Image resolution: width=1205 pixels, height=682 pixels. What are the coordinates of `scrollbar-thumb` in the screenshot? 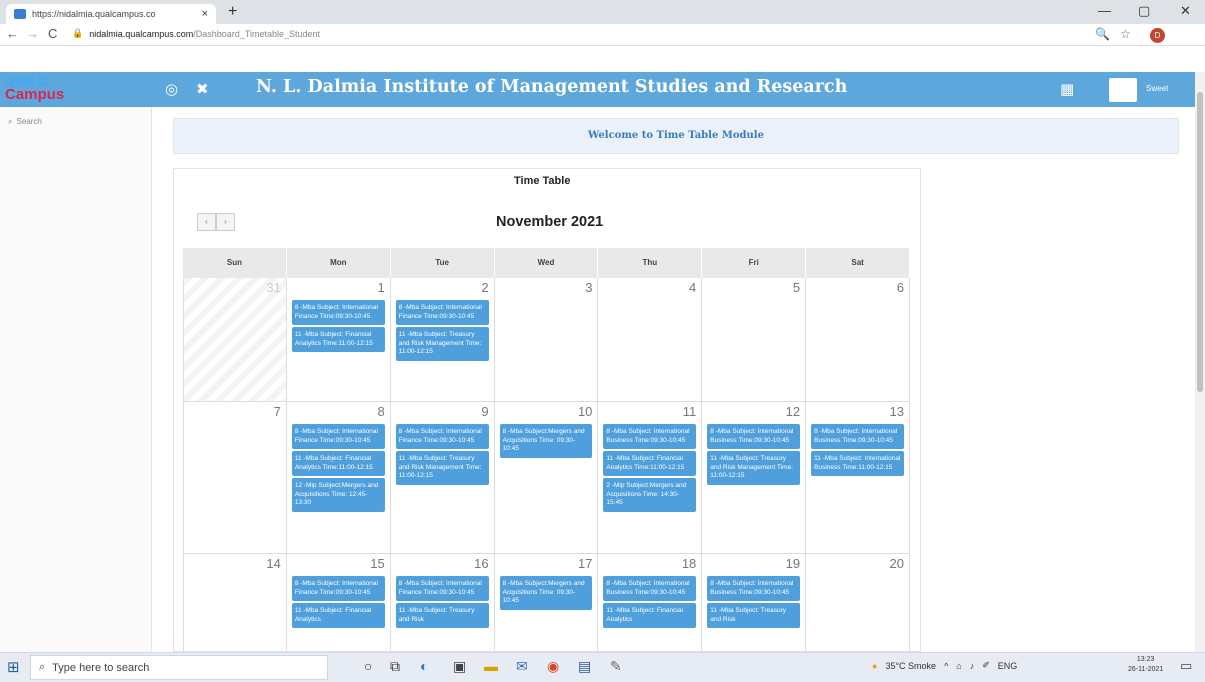 It's located at (1200, 242).